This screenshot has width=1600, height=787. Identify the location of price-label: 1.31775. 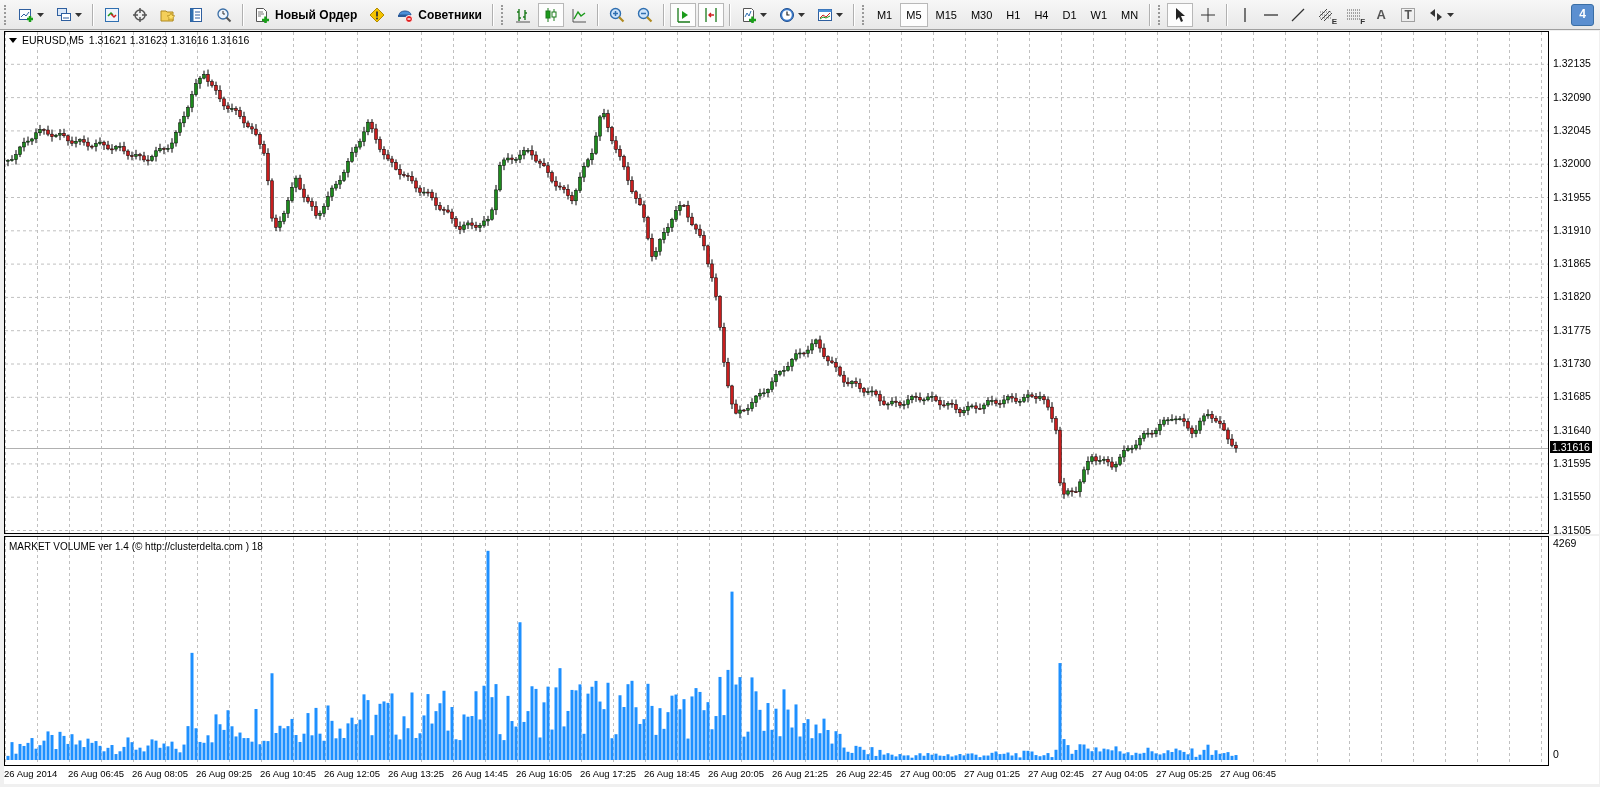
(1572, 329).